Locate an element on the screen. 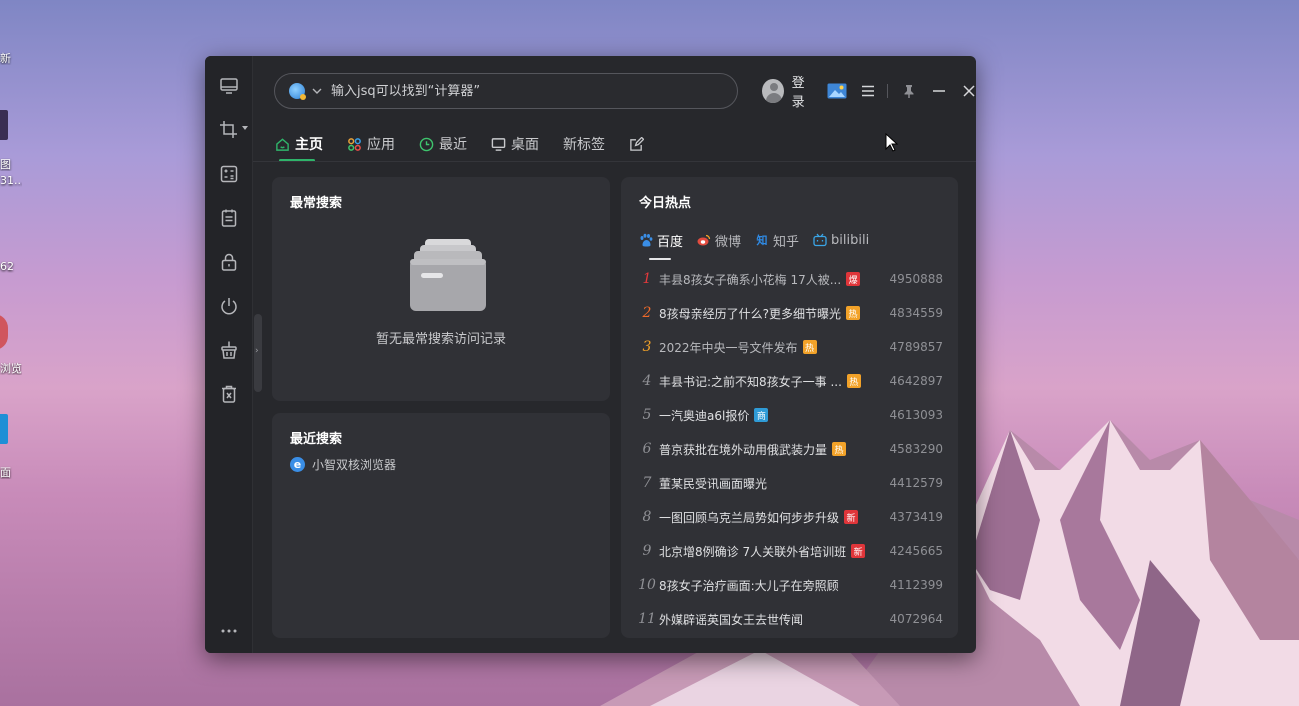  trash-icon is located at coordinates (229, 394).